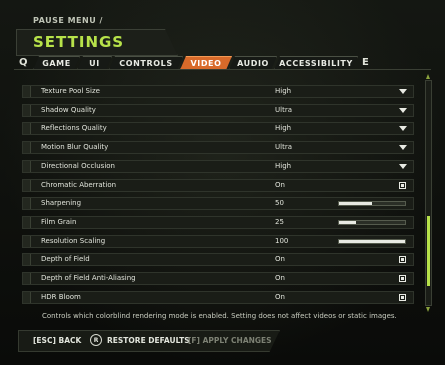 This screenshot has width=445, height=365. I want to click on setting-row: Texture Pool Size High, so click(218, 91).